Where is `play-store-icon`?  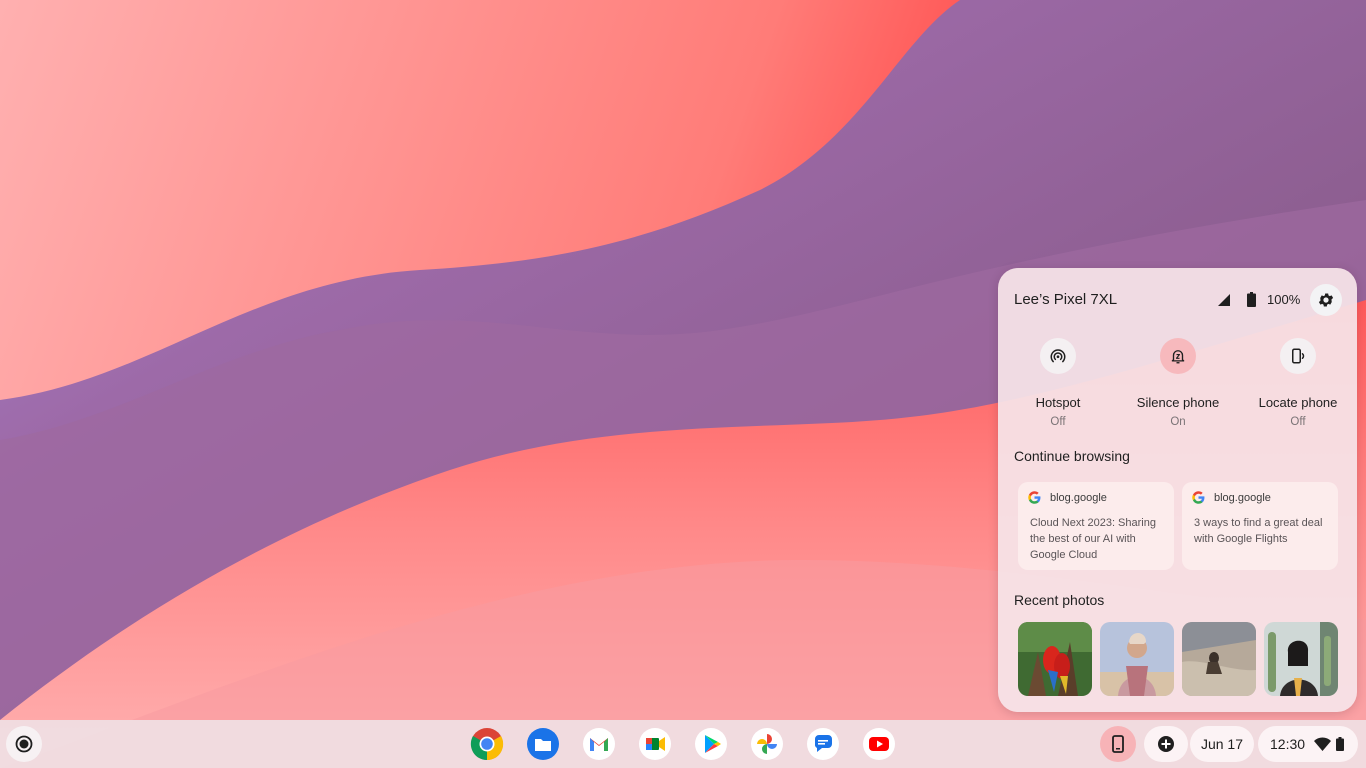
play-store-icon is located at coordinates (711, 744).